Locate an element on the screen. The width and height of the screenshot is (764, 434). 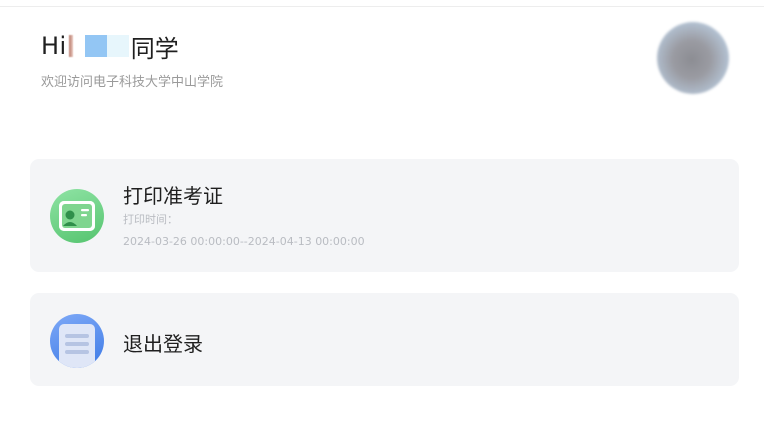
top-divider is located at coordinates (382, 6).